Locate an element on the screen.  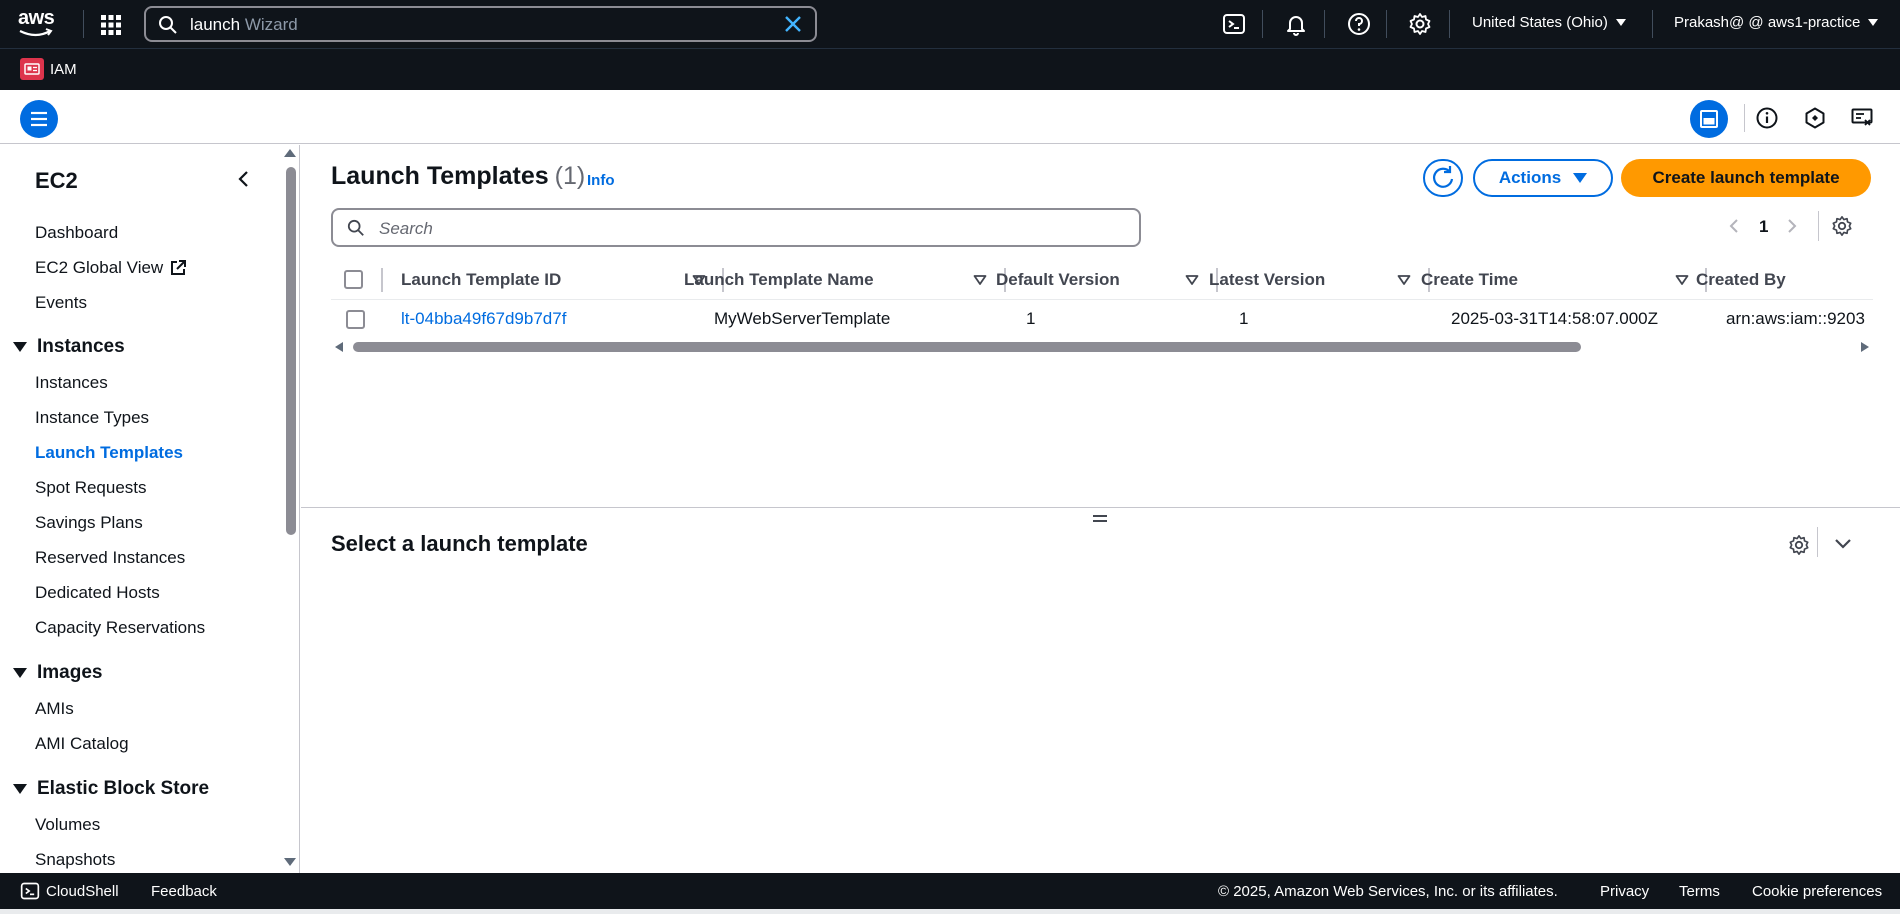
search-icon is located at coordinates (168, 25).